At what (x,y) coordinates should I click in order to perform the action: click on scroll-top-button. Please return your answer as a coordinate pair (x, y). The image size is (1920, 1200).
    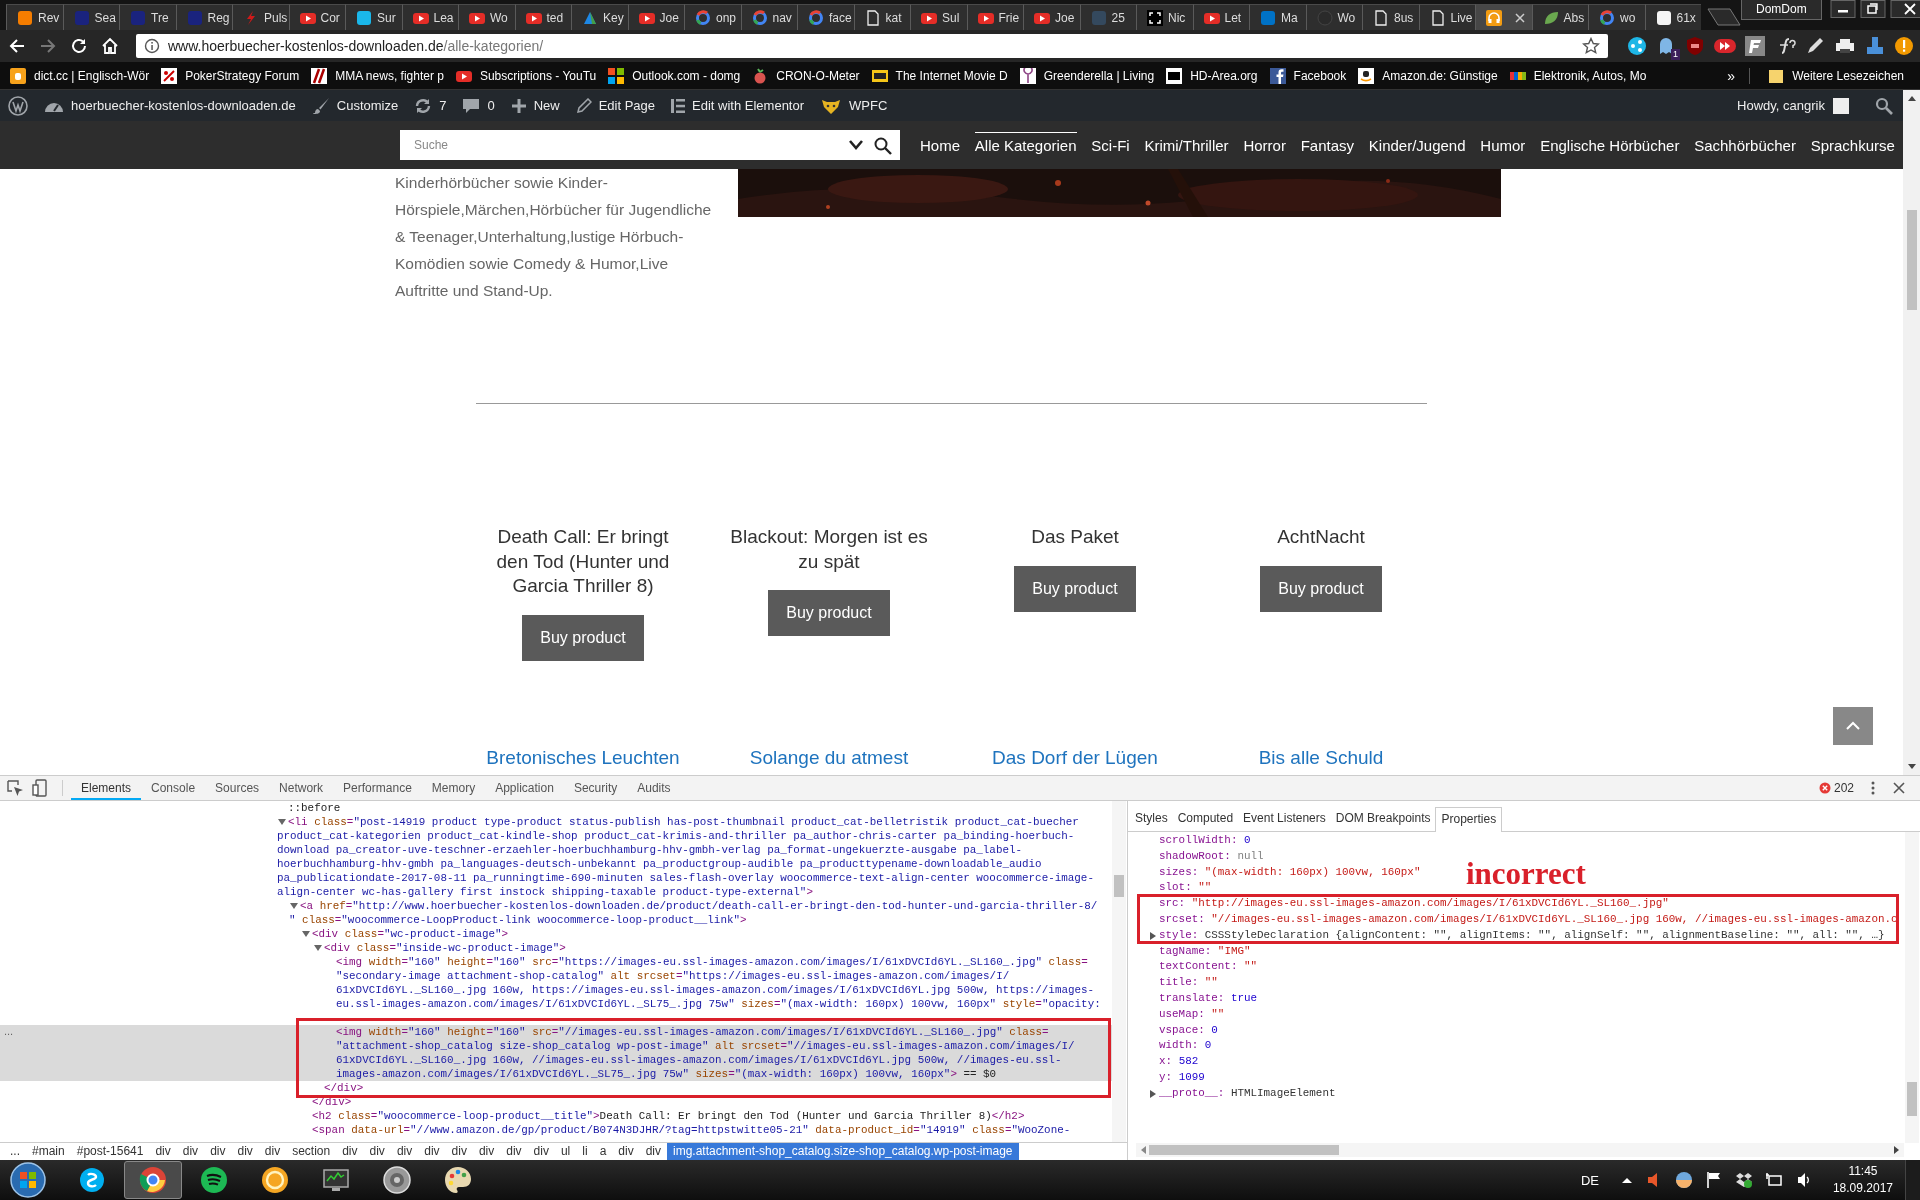
    Looking at the image, I should click on (1853, 726).